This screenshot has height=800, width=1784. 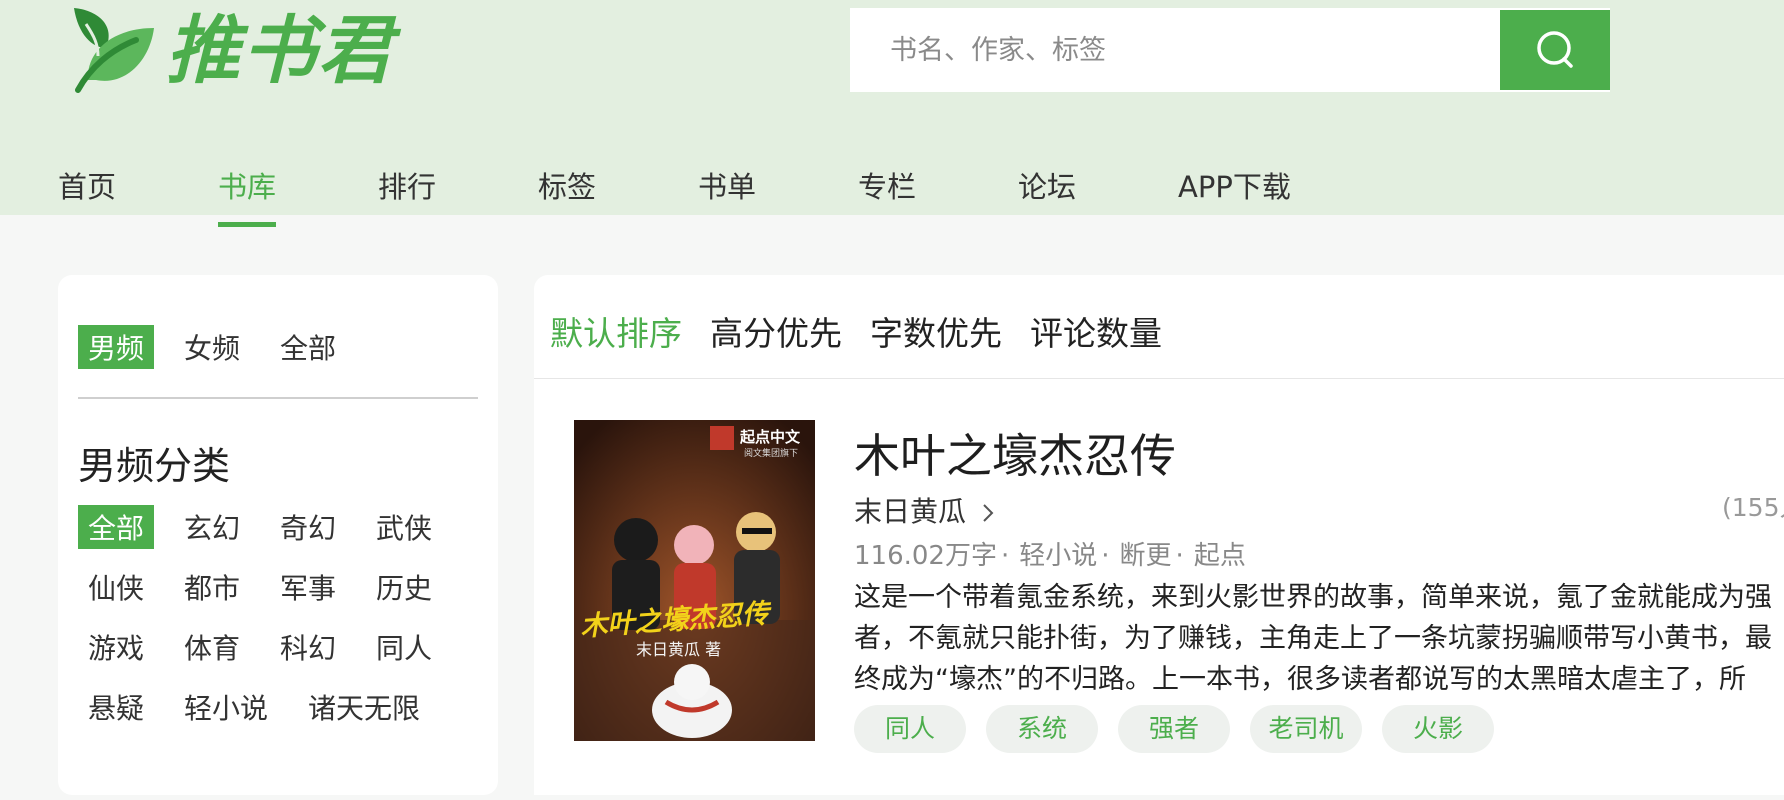 I want to click on category-title: 男频分类, so click(x=154, y=466).